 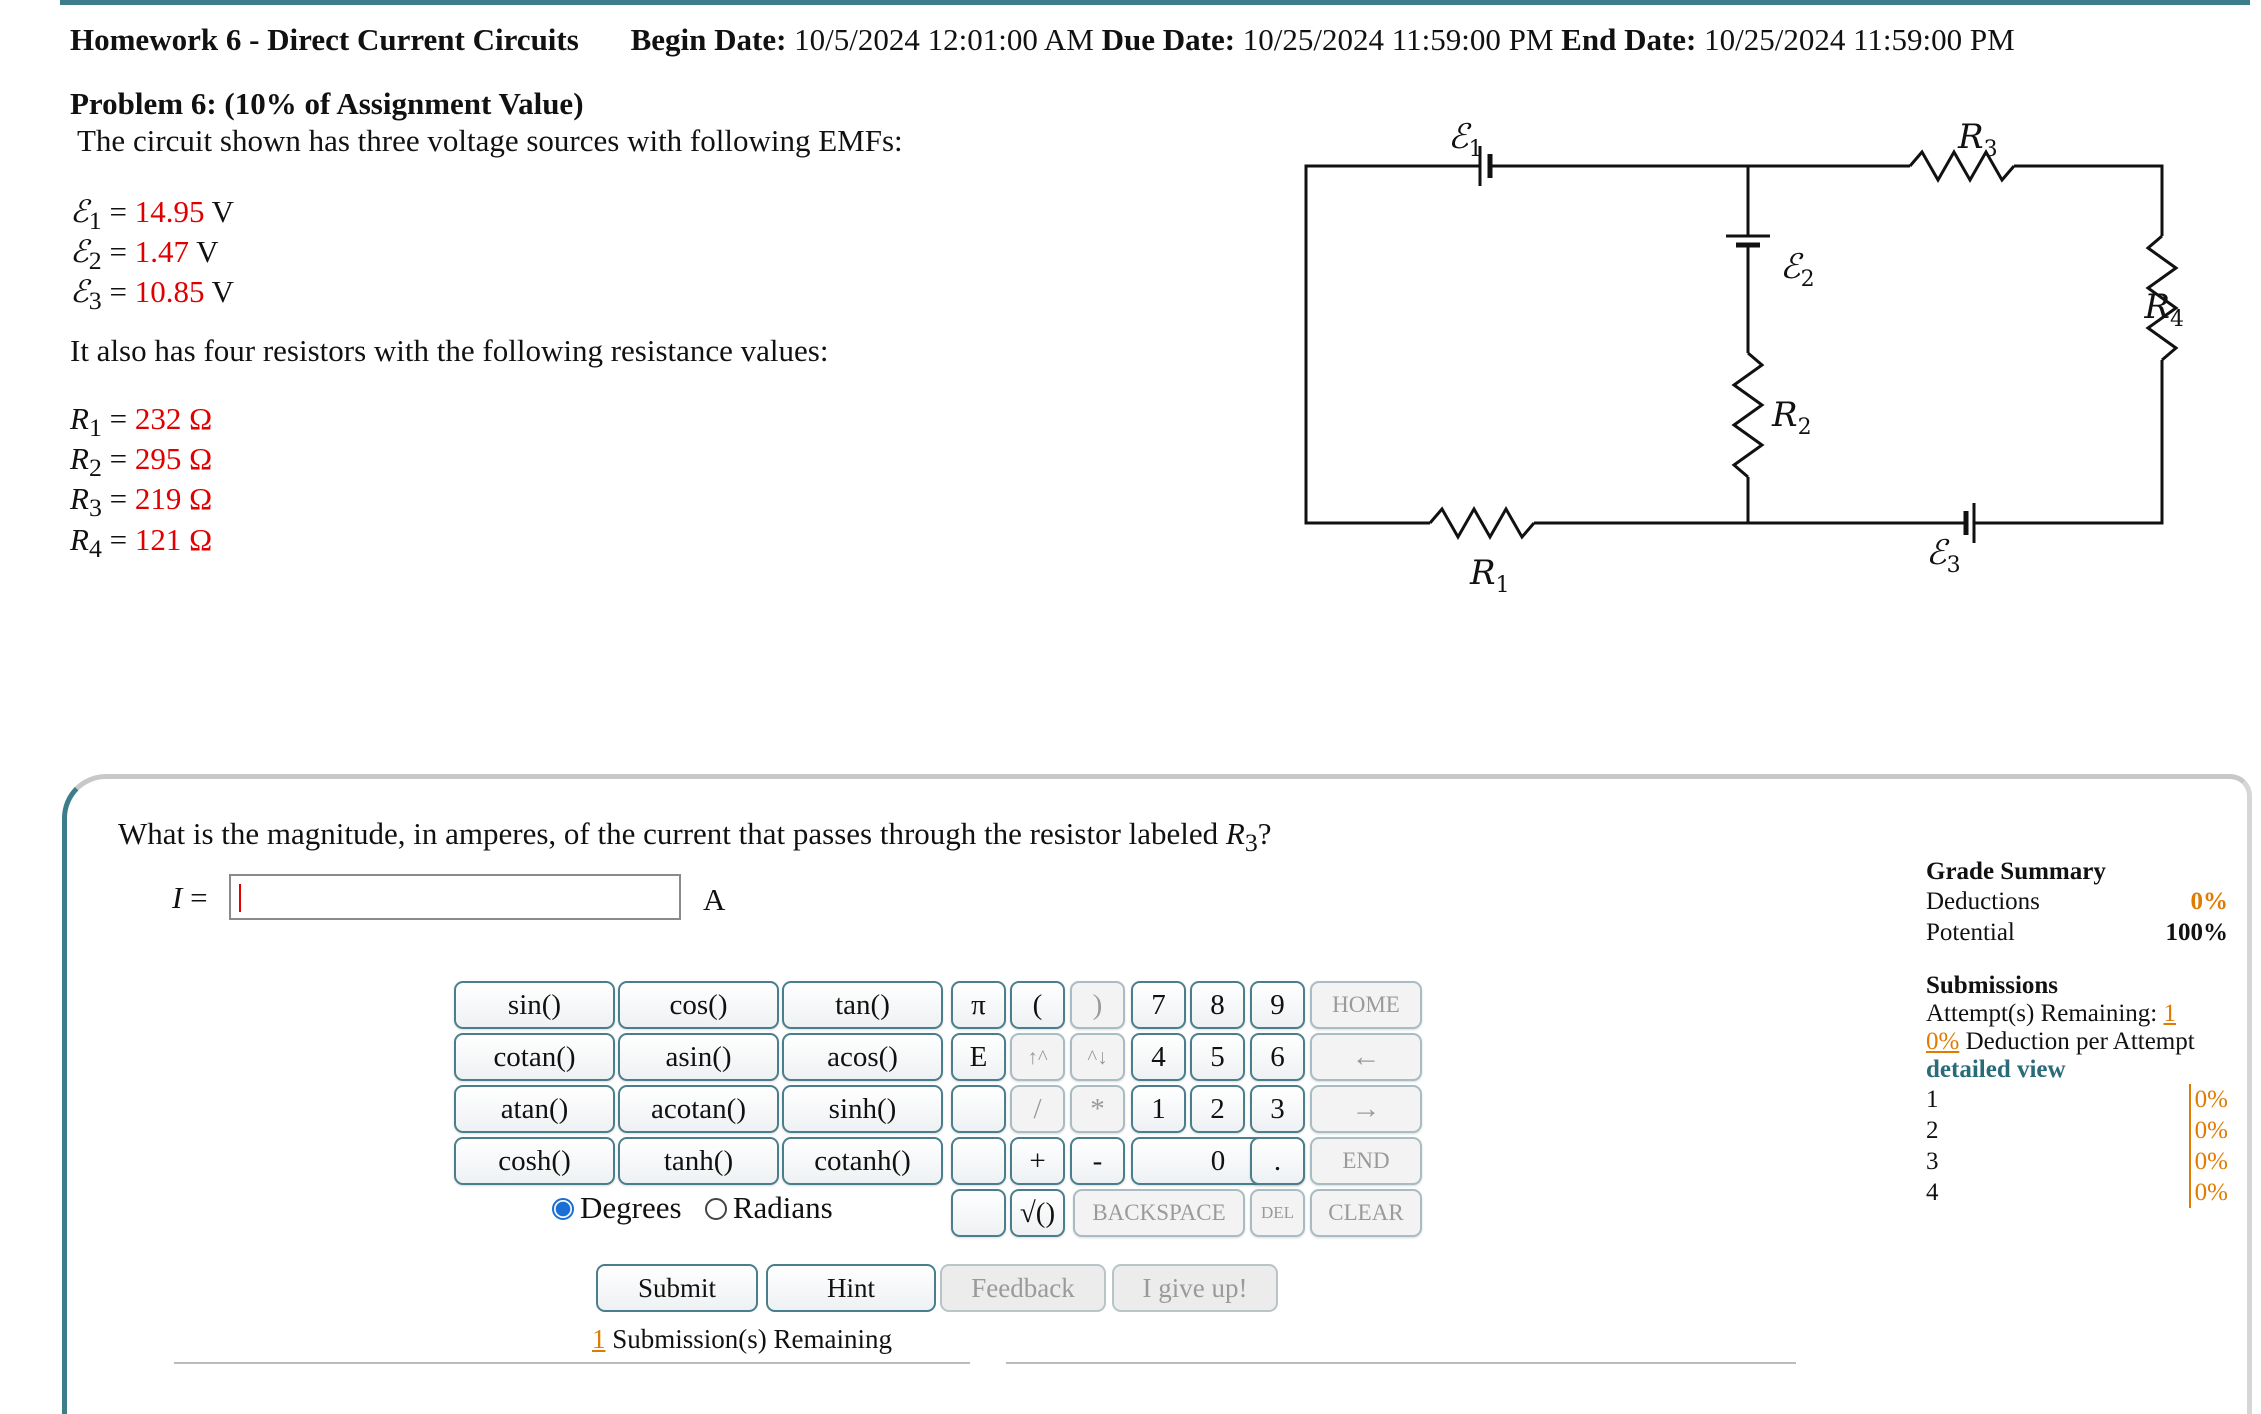 I want to click on begin-date-value: 10/5/2024 12:01:00 AM, so click(x=944, y=39).